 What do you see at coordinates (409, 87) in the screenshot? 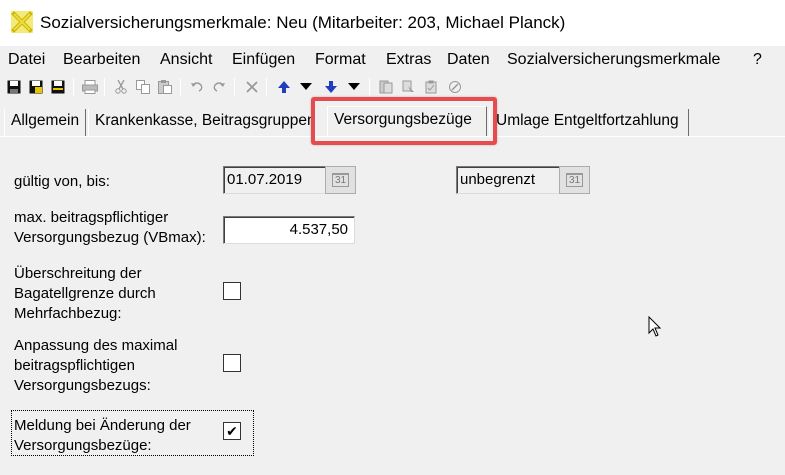
I see `doc2-icon` at bounding box center [409, 87].